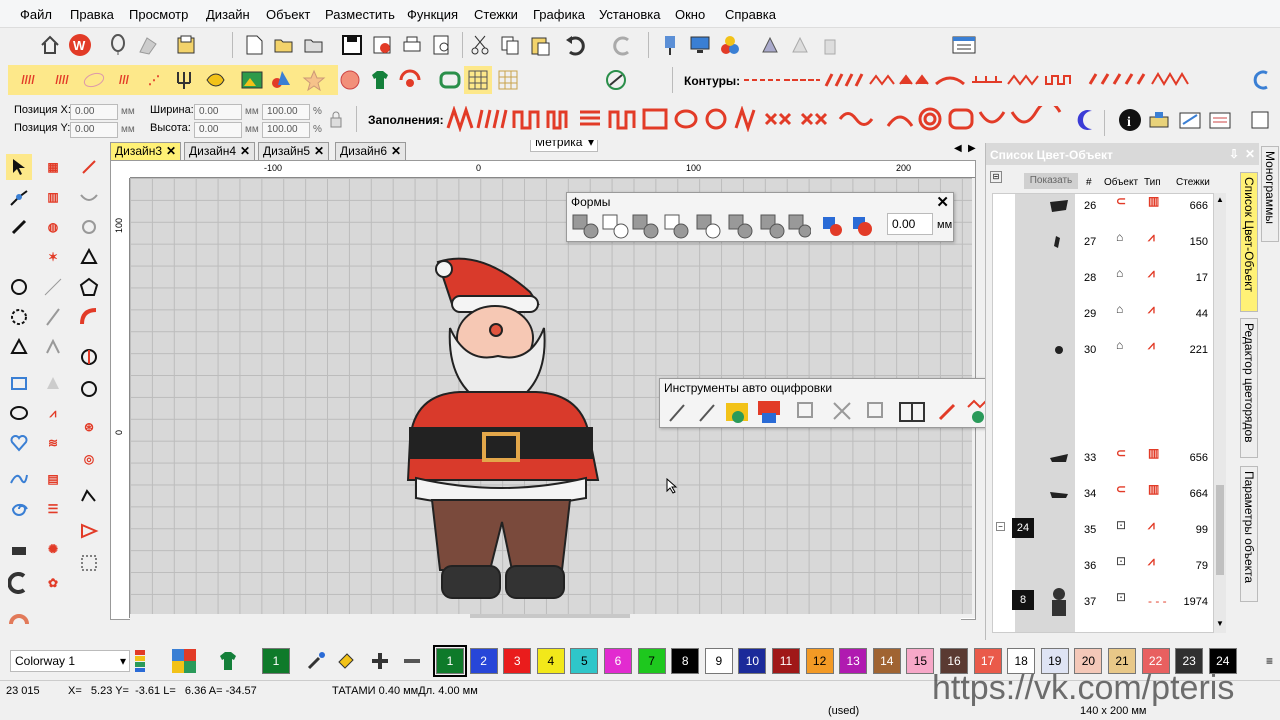 The height and width of the screenshot is (720, 1280). I want to click on list-item: 30 ⌂ ⩘ 221, so click(1103, 350).